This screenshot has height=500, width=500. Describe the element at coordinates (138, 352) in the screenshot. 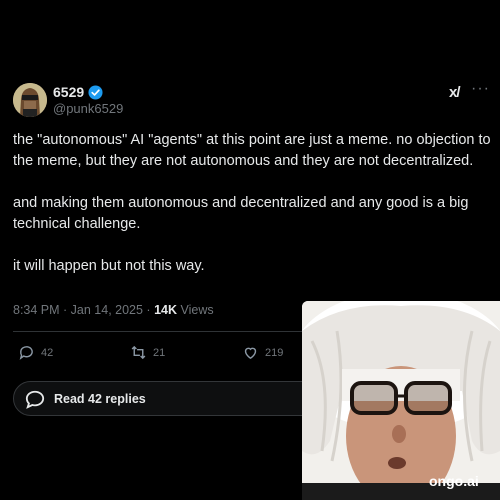

I see `repost-icon` at that location.